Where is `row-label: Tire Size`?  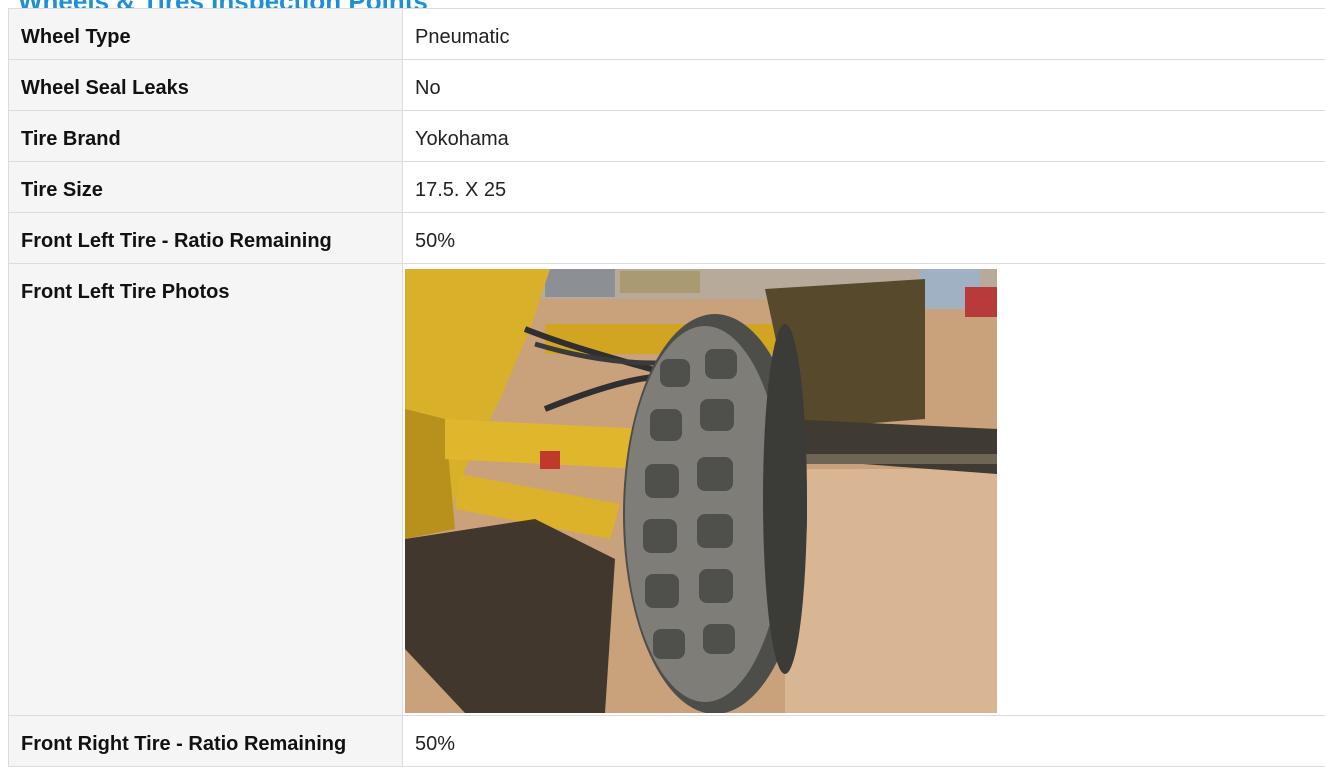 row-label: Tire Size is located at coordinates (62, 190).